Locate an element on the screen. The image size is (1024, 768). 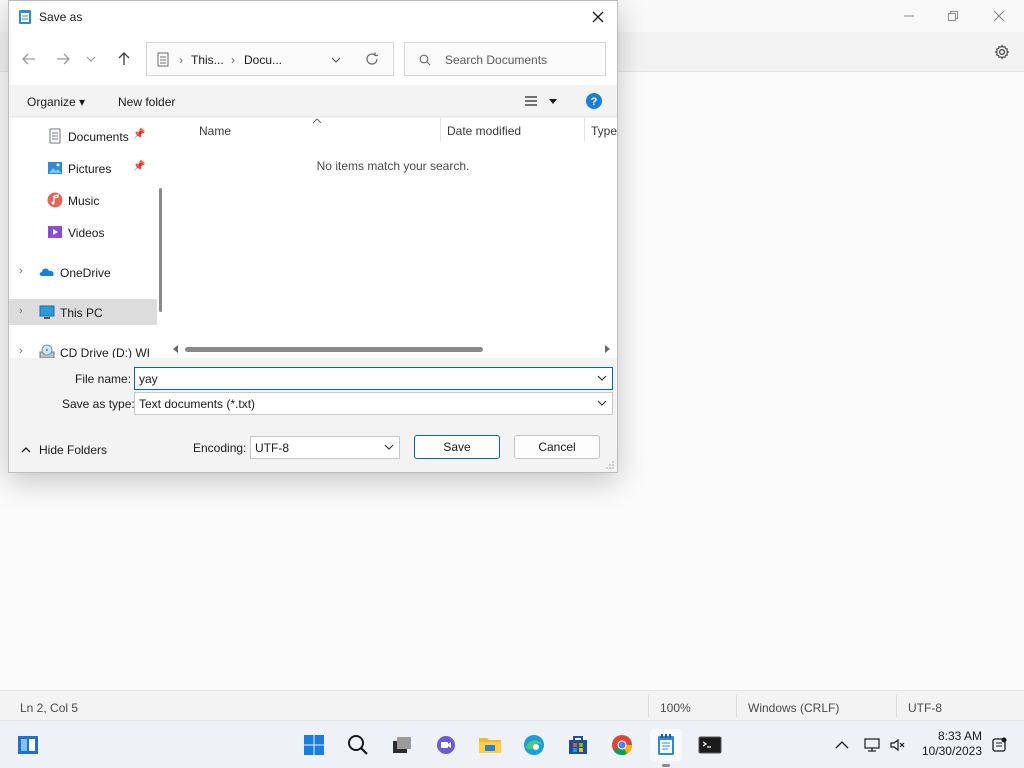
edge-button is located at coordinates (534, 745).